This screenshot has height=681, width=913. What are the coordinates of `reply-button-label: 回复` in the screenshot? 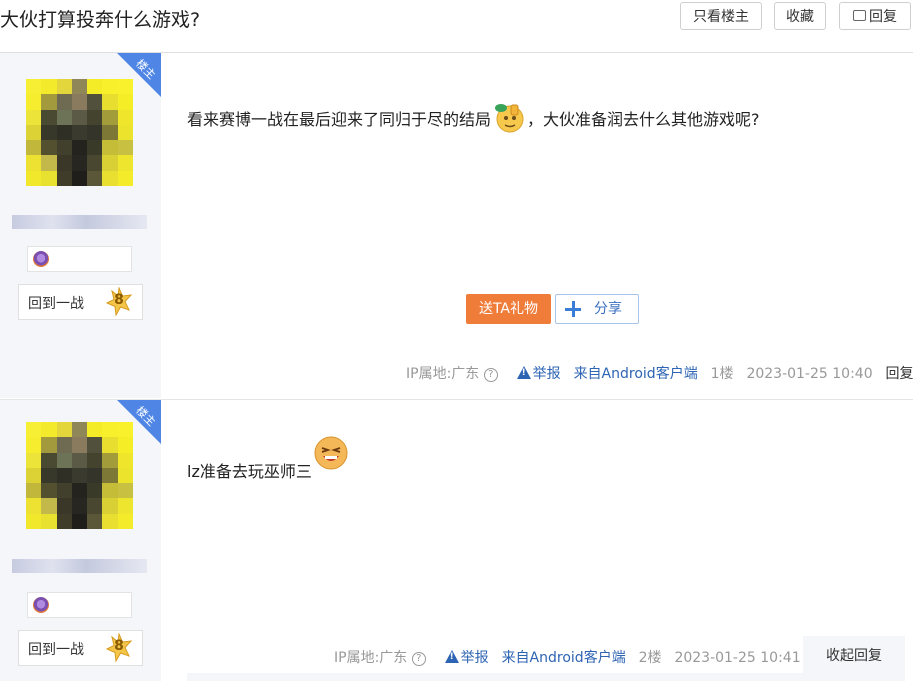 It's located at (883, 17).